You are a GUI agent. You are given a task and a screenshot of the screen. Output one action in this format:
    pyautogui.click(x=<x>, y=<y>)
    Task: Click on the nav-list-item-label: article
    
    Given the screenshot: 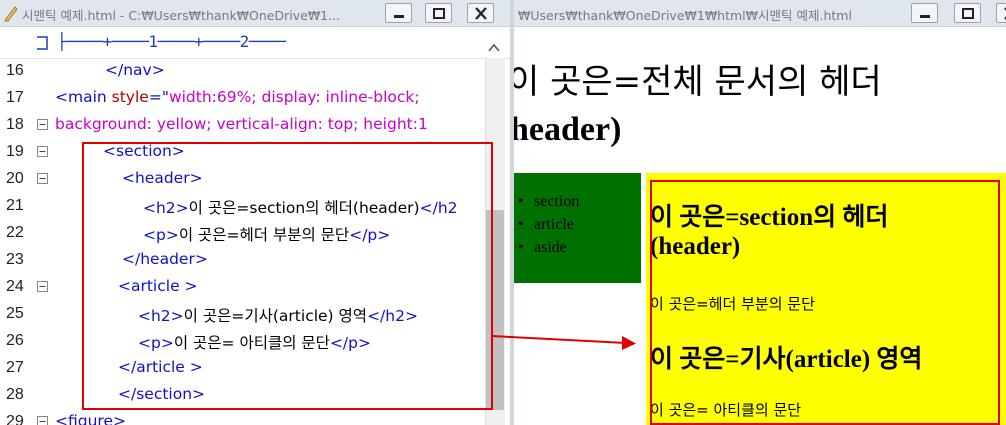 What is the action you would take?
    pyautogui.click(x=554, y=224)
    